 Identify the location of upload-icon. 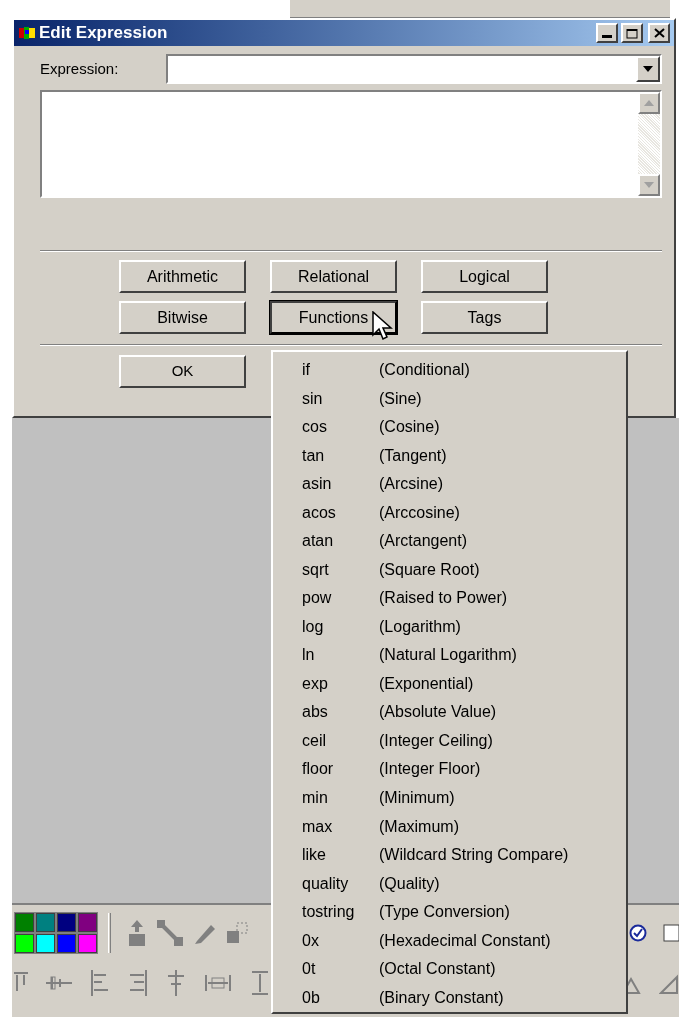
(137, 933).